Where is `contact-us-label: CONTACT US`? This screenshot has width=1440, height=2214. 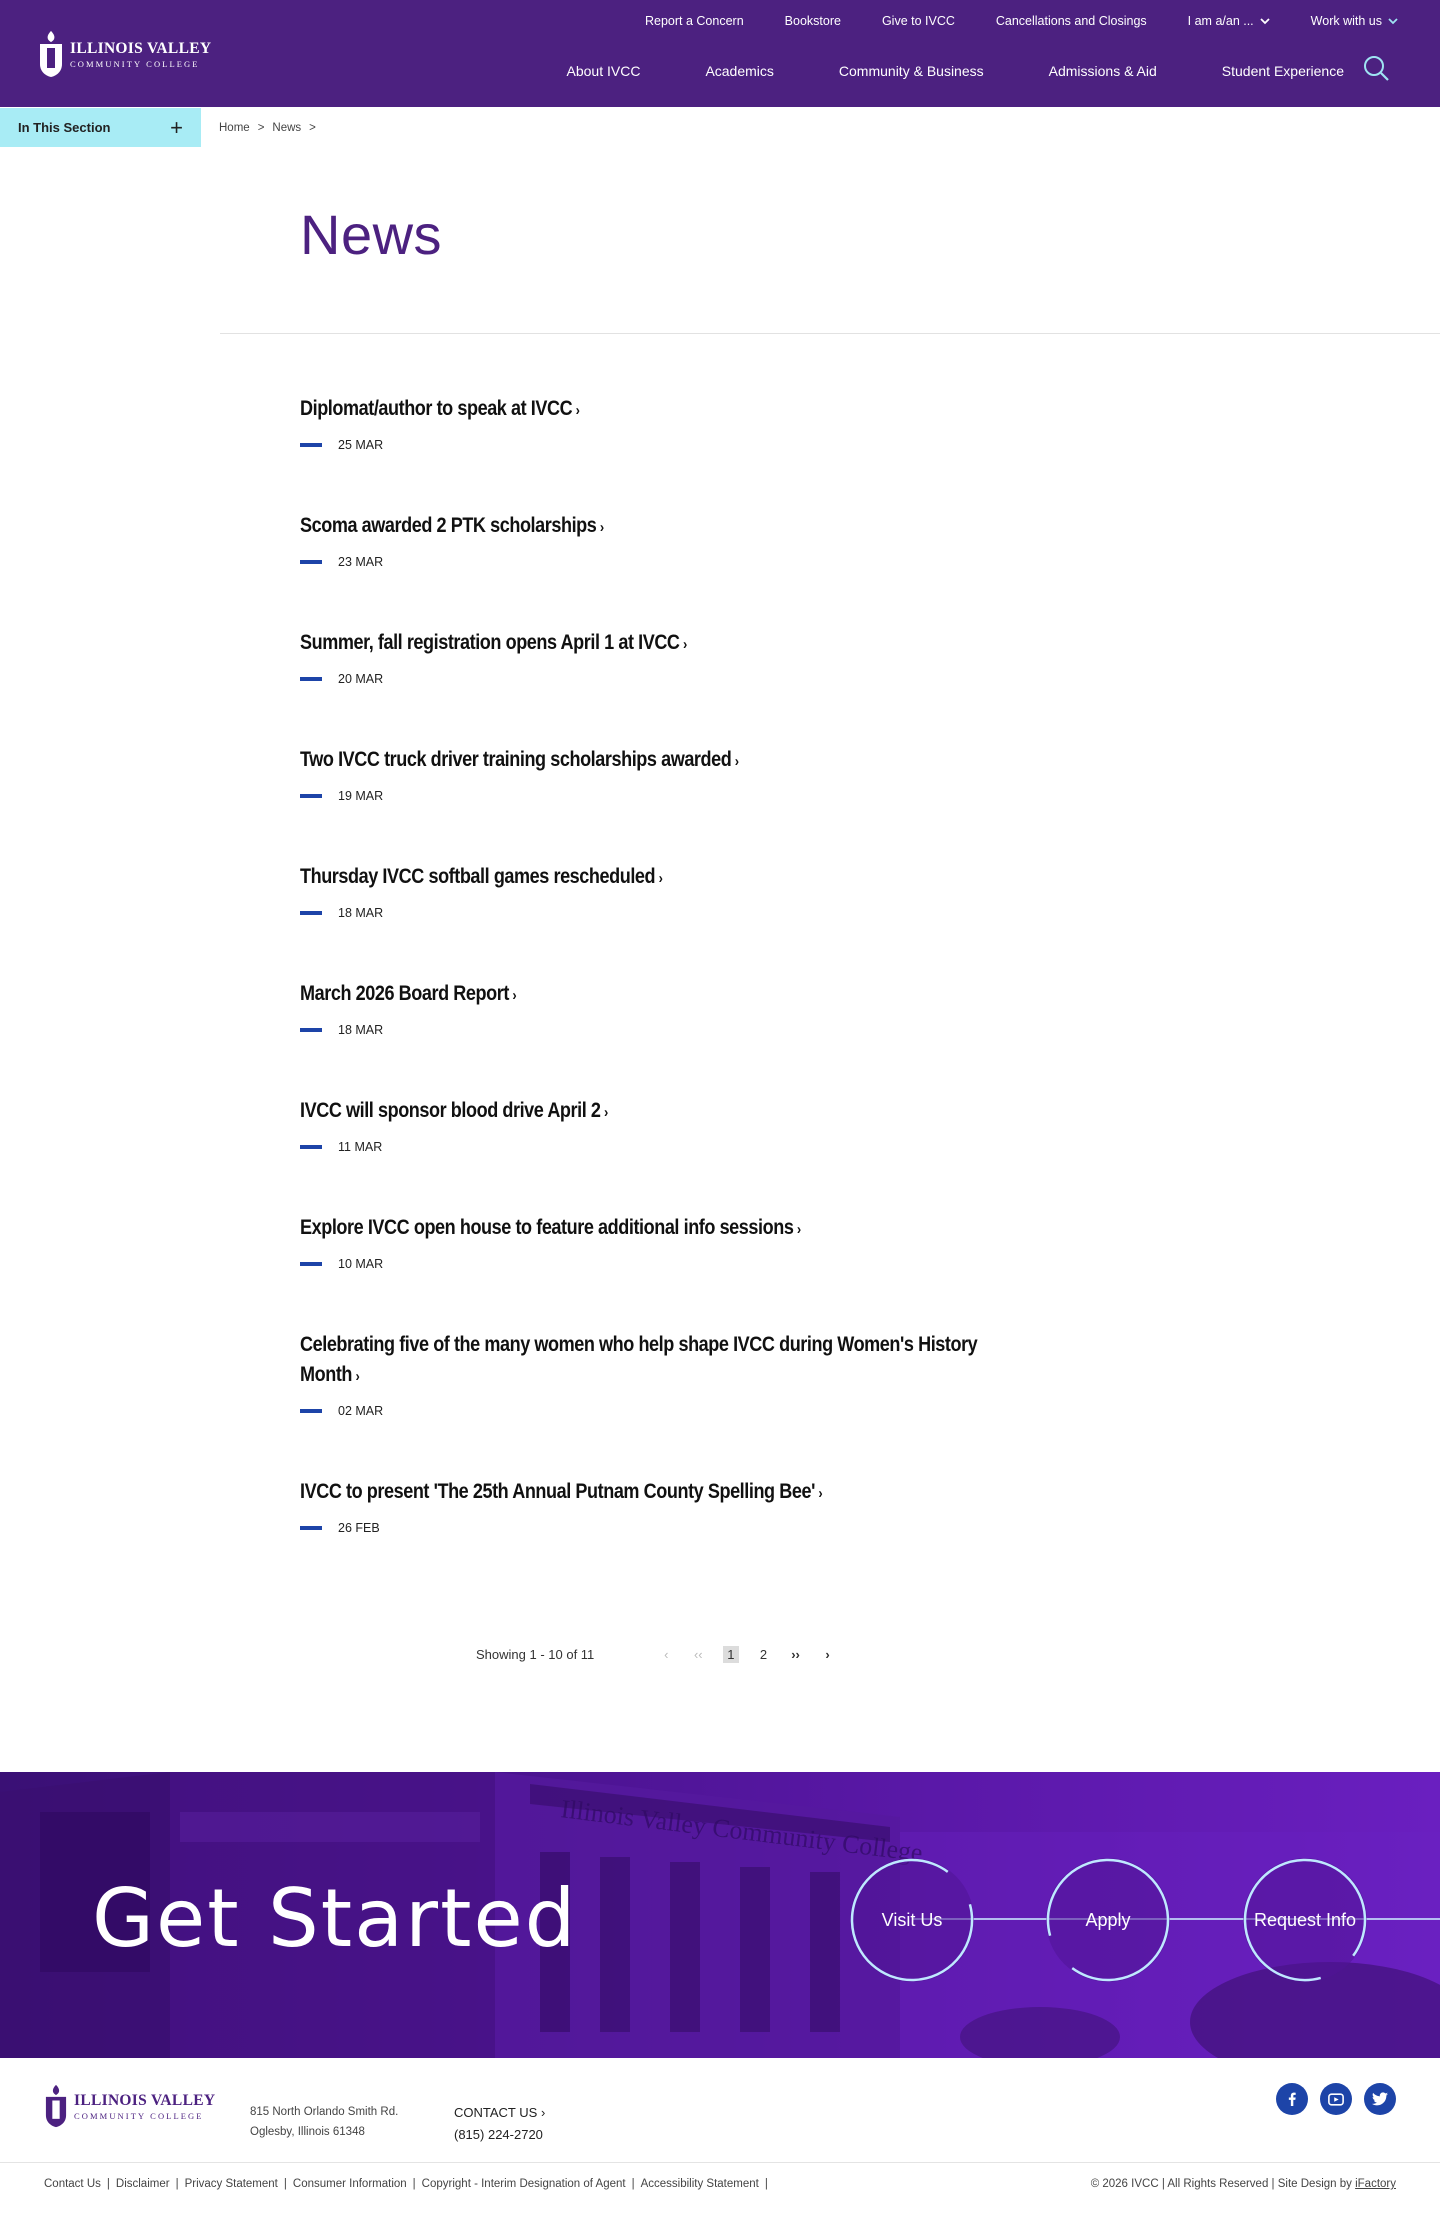
contact-us-label: CONTACT US is located at coordinates (496, 2112).